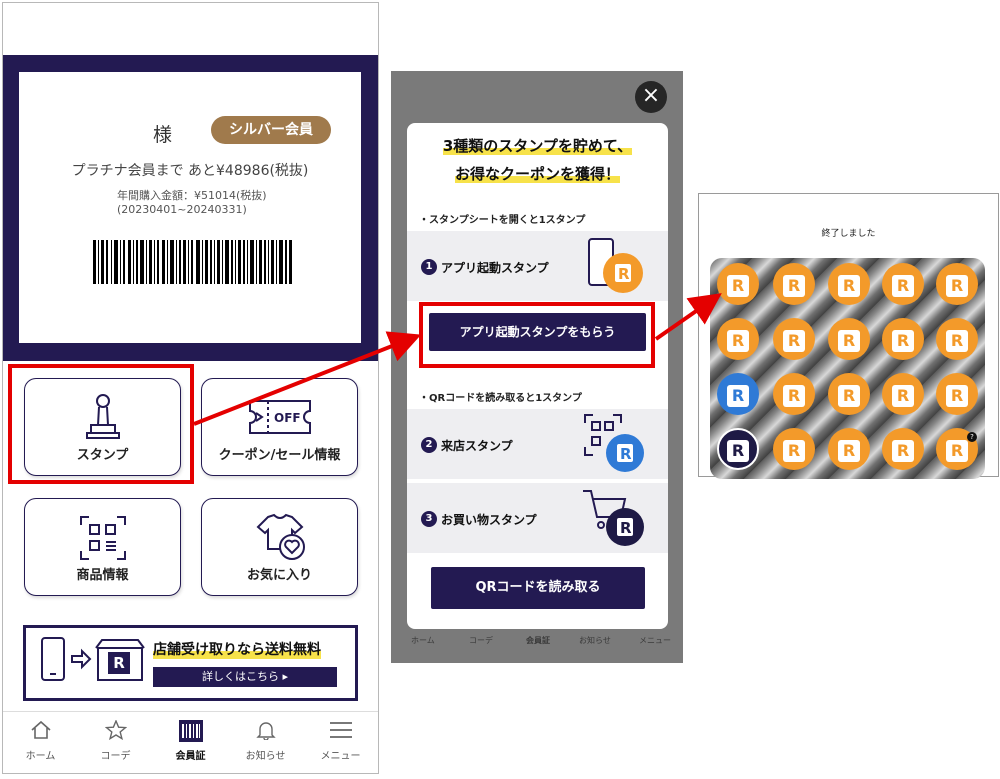 The height and width of the screenshot is (779, 1000). What do you see at coordinates (457, 359) in the screenshot?
I see `flow-arrows` at bounding box center [457, 359].